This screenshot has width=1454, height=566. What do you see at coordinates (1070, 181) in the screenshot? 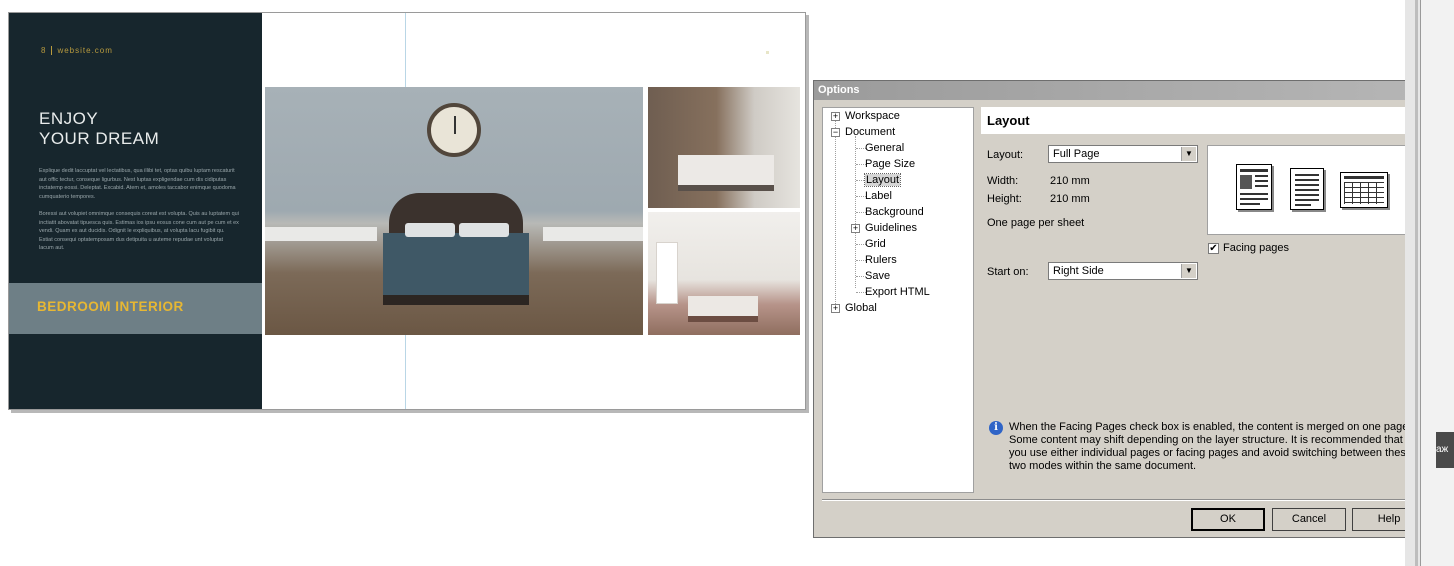
I see `width-value: 210 mm` at bounding box center [1070, 181].